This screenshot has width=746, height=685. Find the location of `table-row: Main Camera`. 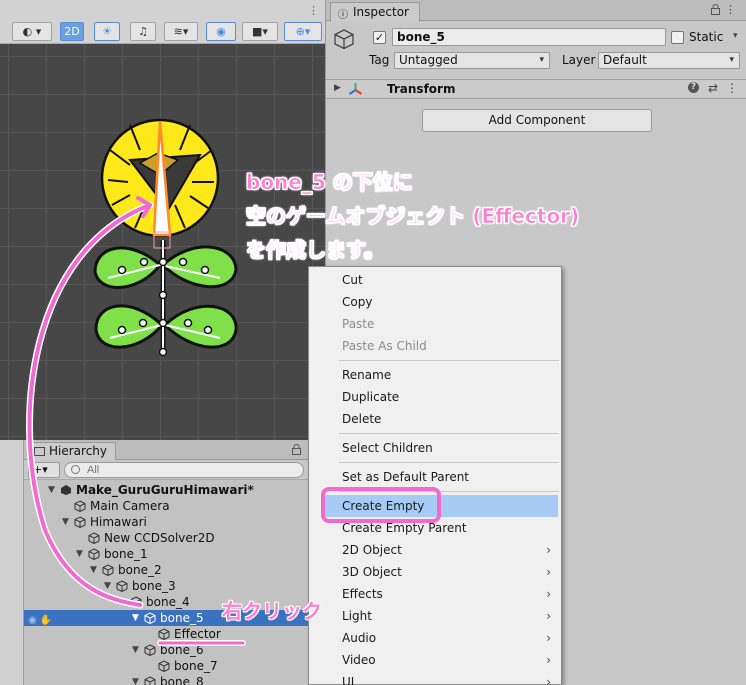

table-row: Main Camera is located at coordinates (166, 506).